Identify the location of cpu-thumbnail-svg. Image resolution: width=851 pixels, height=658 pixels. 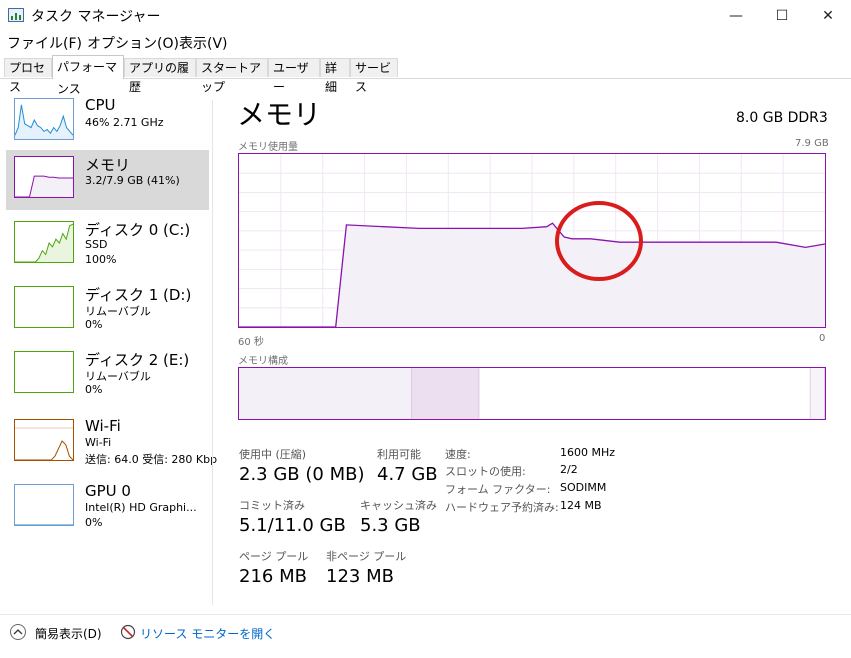
(44, 121).